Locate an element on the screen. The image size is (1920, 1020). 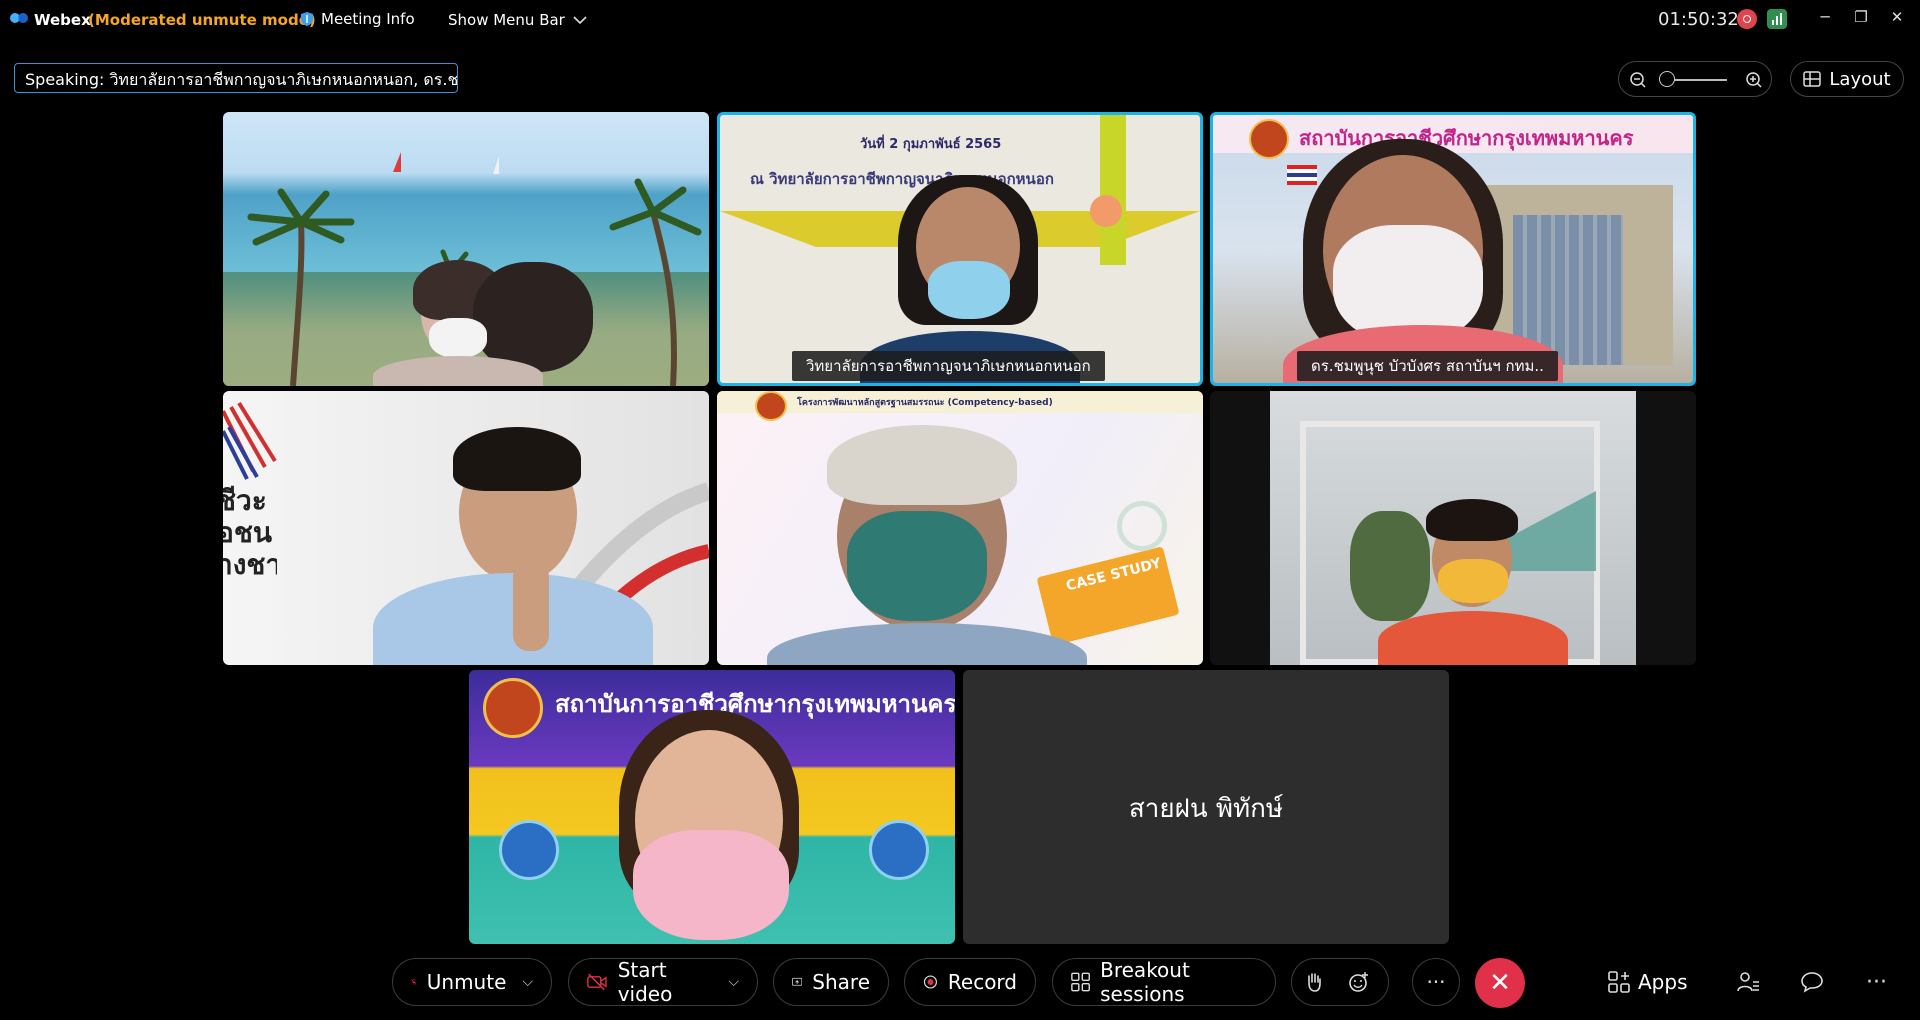
microphone-muted-icon is located at coordinates (414, 981).